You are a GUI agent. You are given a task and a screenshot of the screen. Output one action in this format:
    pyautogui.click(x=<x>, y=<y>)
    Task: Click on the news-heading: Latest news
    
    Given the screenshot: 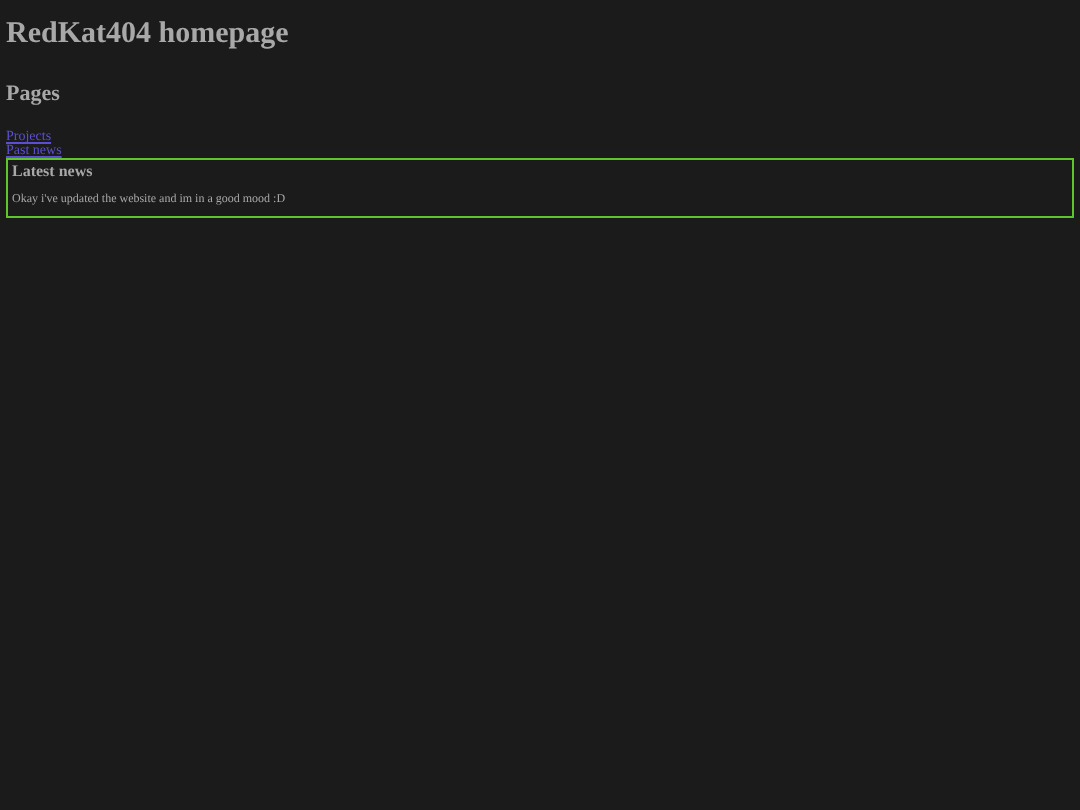 What is the action you would take?
    pyautogui.click(x=53, y=171)
    